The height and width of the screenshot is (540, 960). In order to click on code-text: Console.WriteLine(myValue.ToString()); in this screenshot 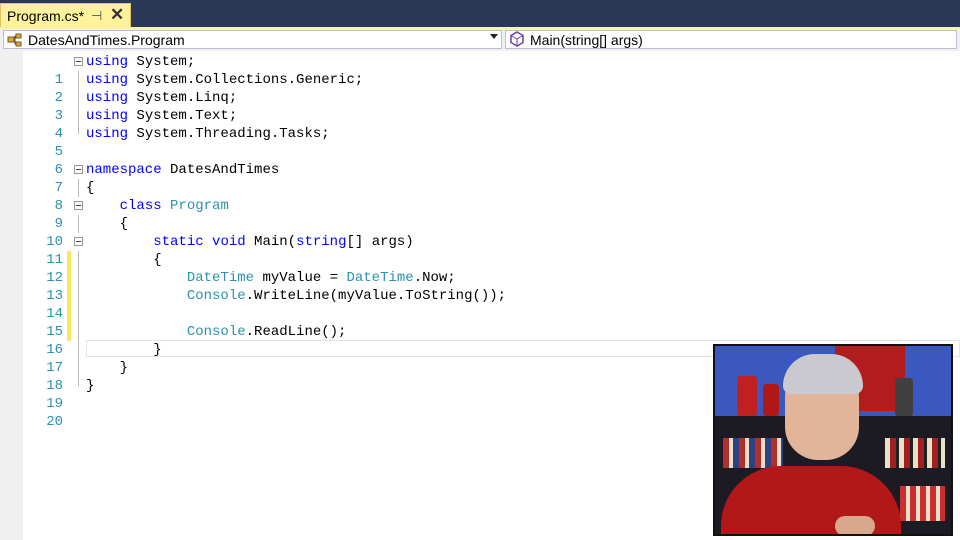, I will do `click(346, 296)`.